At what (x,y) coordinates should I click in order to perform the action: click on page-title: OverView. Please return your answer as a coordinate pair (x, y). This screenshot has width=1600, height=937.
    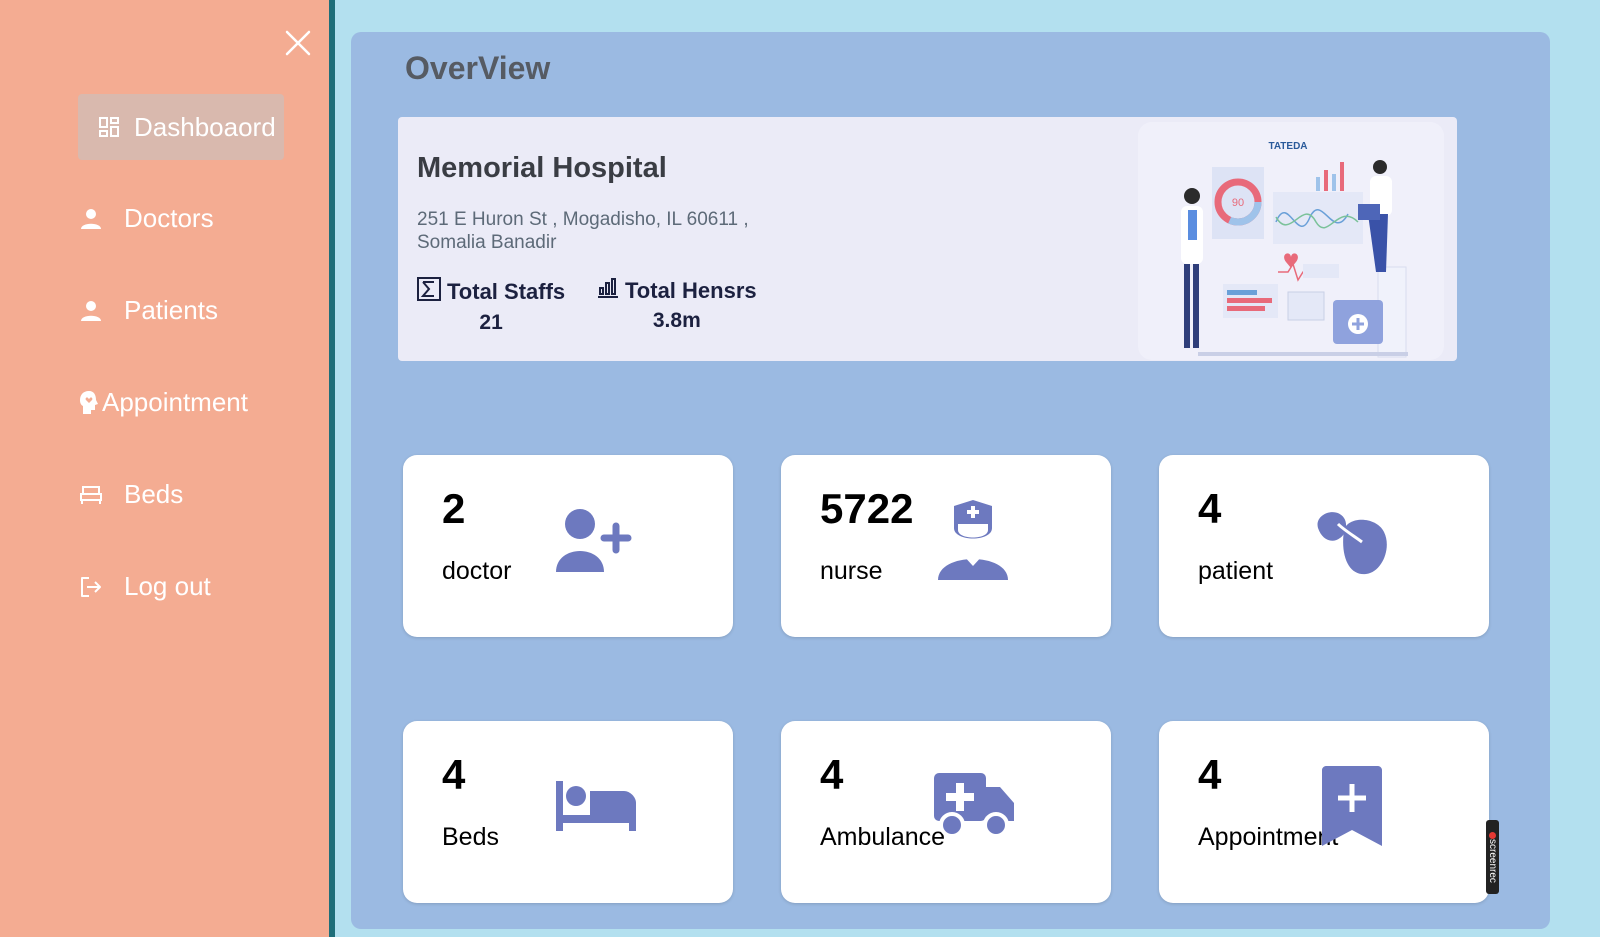
    Looking at the image, I should click on (478, 68).